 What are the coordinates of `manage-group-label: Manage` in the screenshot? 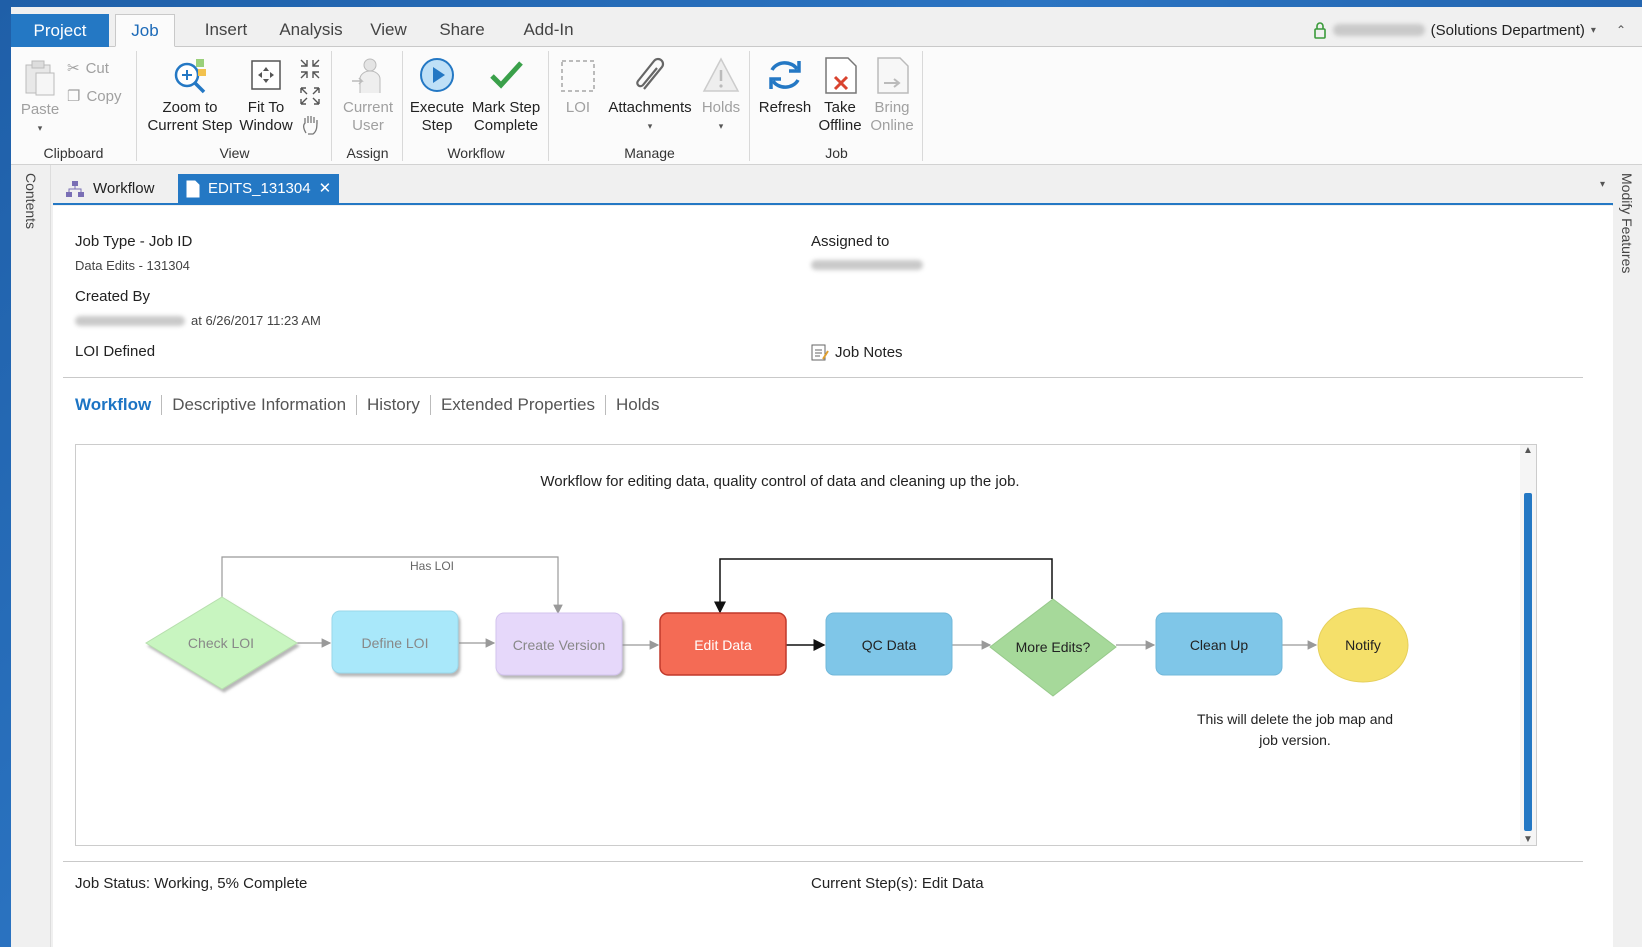 It's located at (649, 153).